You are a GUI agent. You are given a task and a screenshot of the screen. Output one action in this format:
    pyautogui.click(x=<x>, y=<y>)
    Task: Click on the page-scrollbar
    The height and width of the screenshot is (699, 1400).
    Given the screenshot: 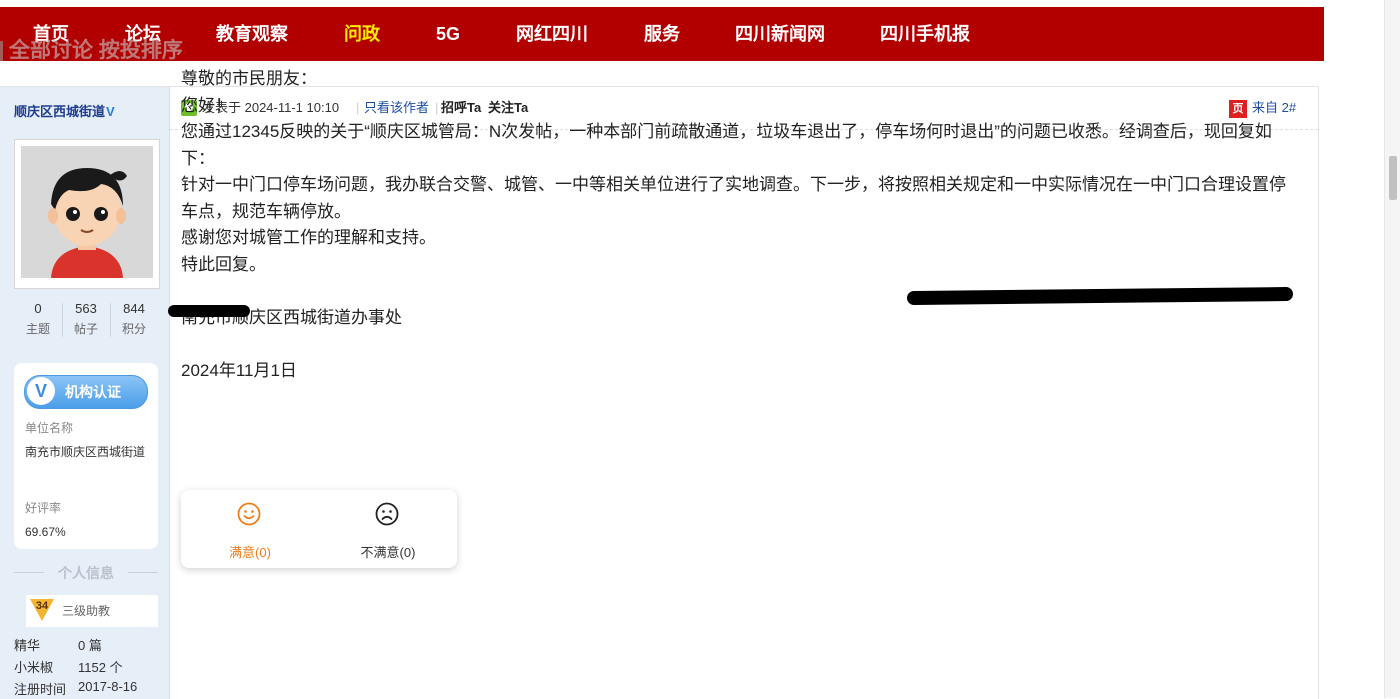 What is the action you would take?
    pyautogui.click(x=1392, y=349)
    